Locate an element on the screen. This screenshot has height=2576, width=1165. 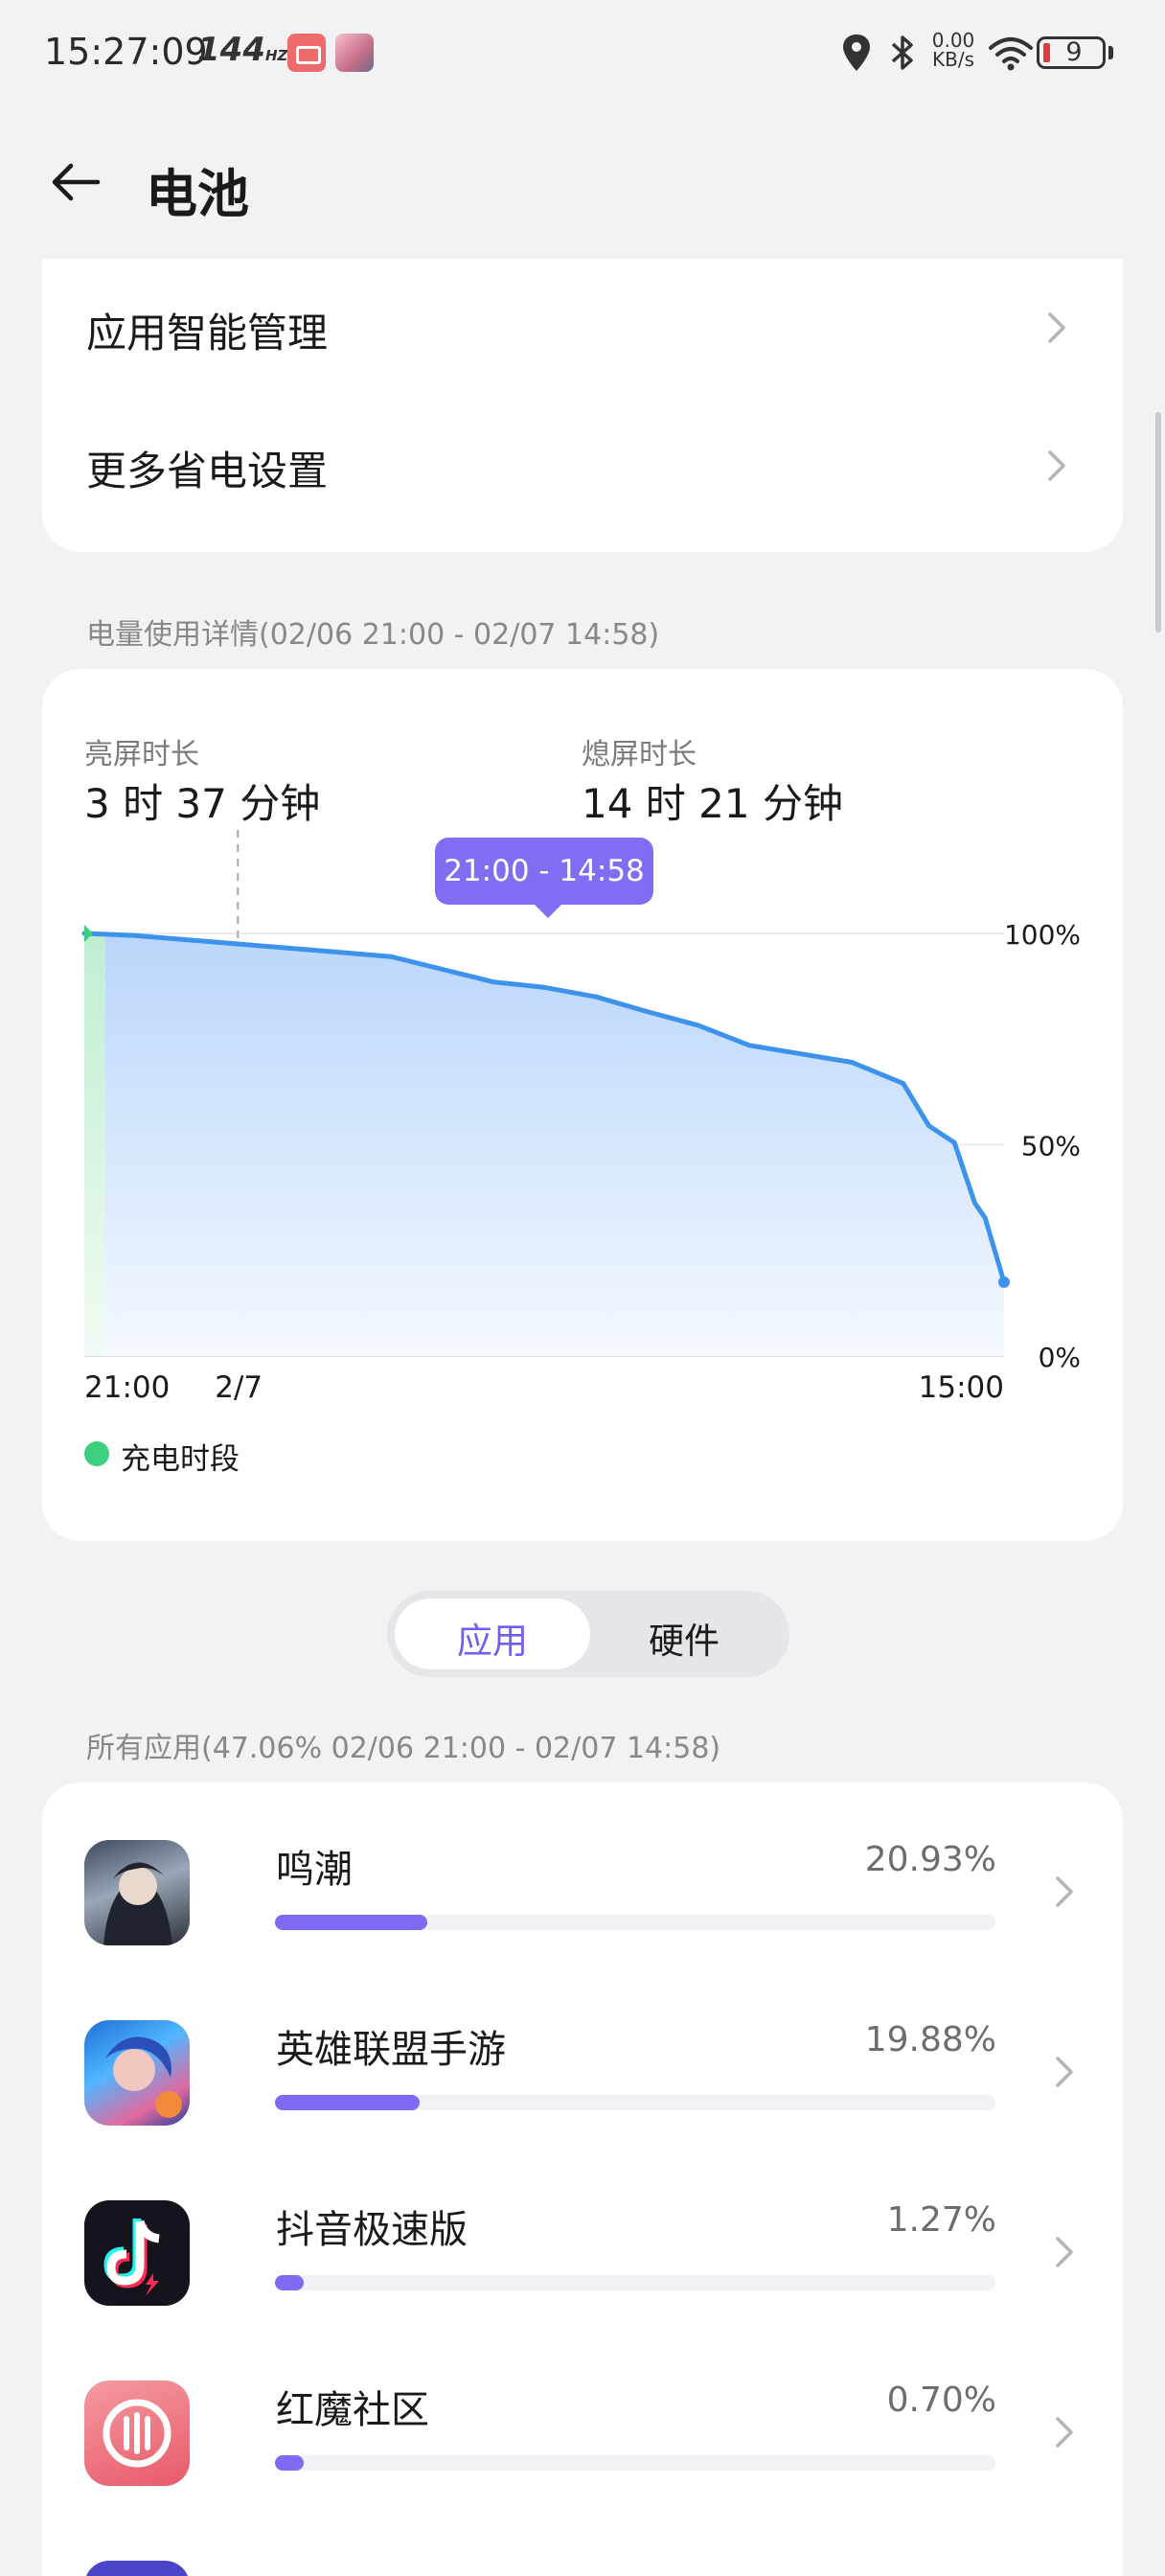
app-percent: 19.88% is located at coordinates (930, 2039).